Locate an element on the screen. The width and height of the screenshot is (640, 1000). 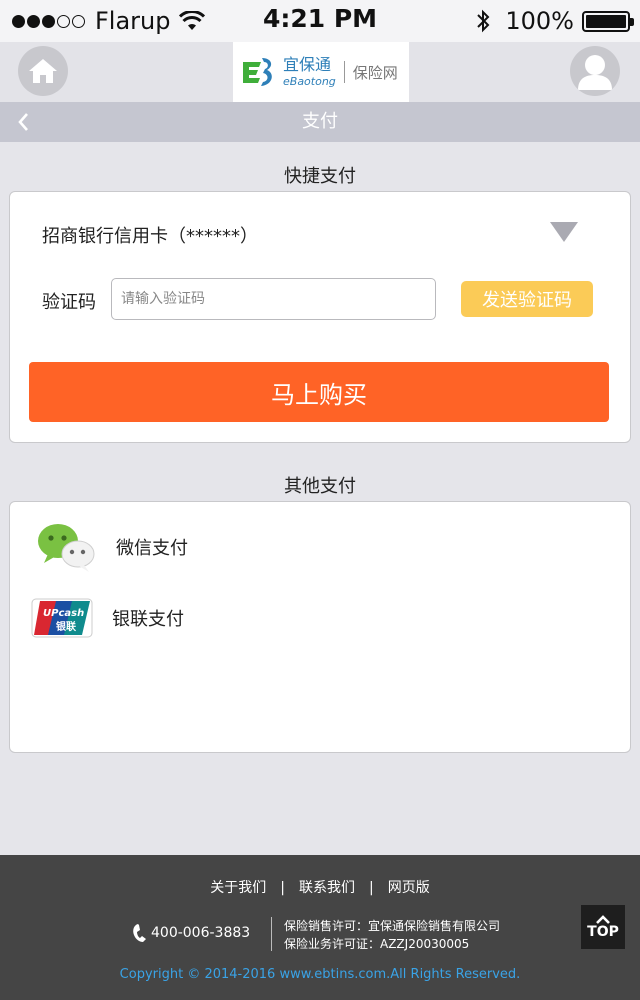
home-button is located at coordinates (43, 71).